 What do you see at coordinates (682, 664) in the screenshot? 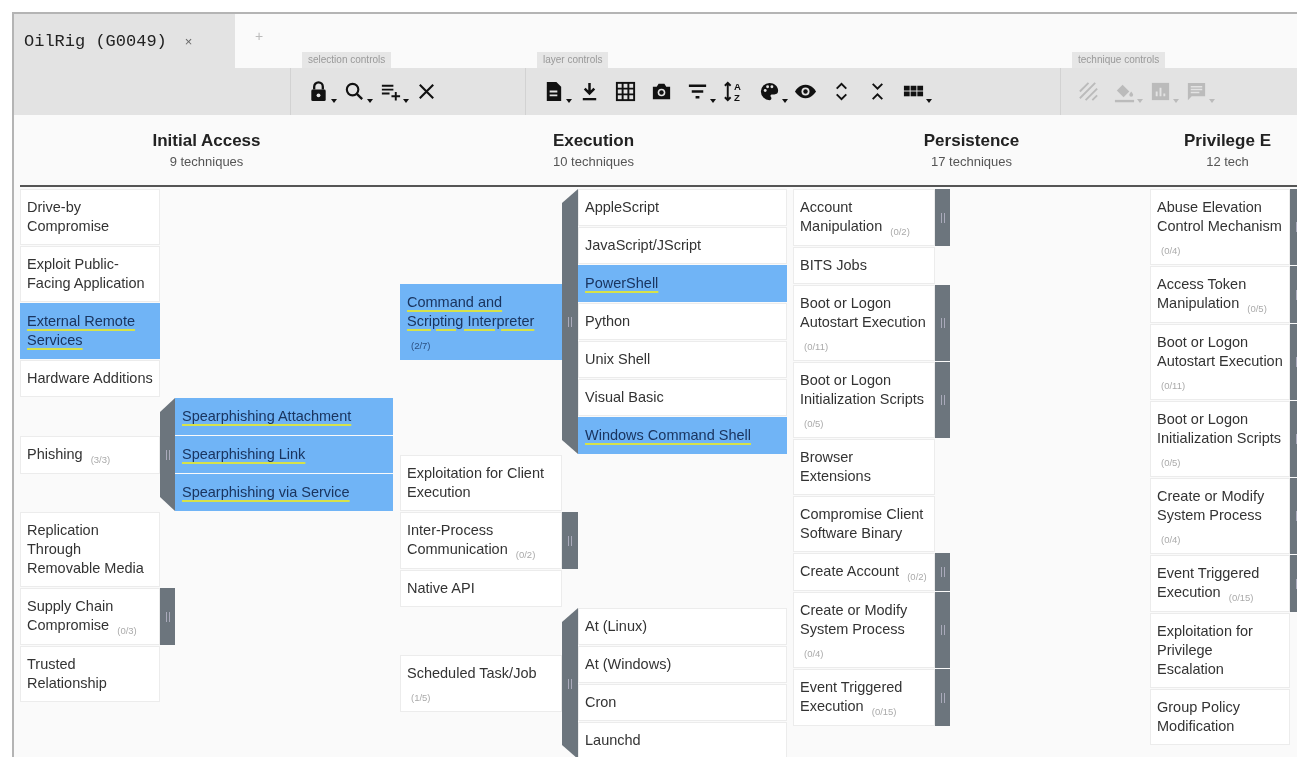
I see `subtechnique-cell: At (Windows)` at bounding box center [682, 664].